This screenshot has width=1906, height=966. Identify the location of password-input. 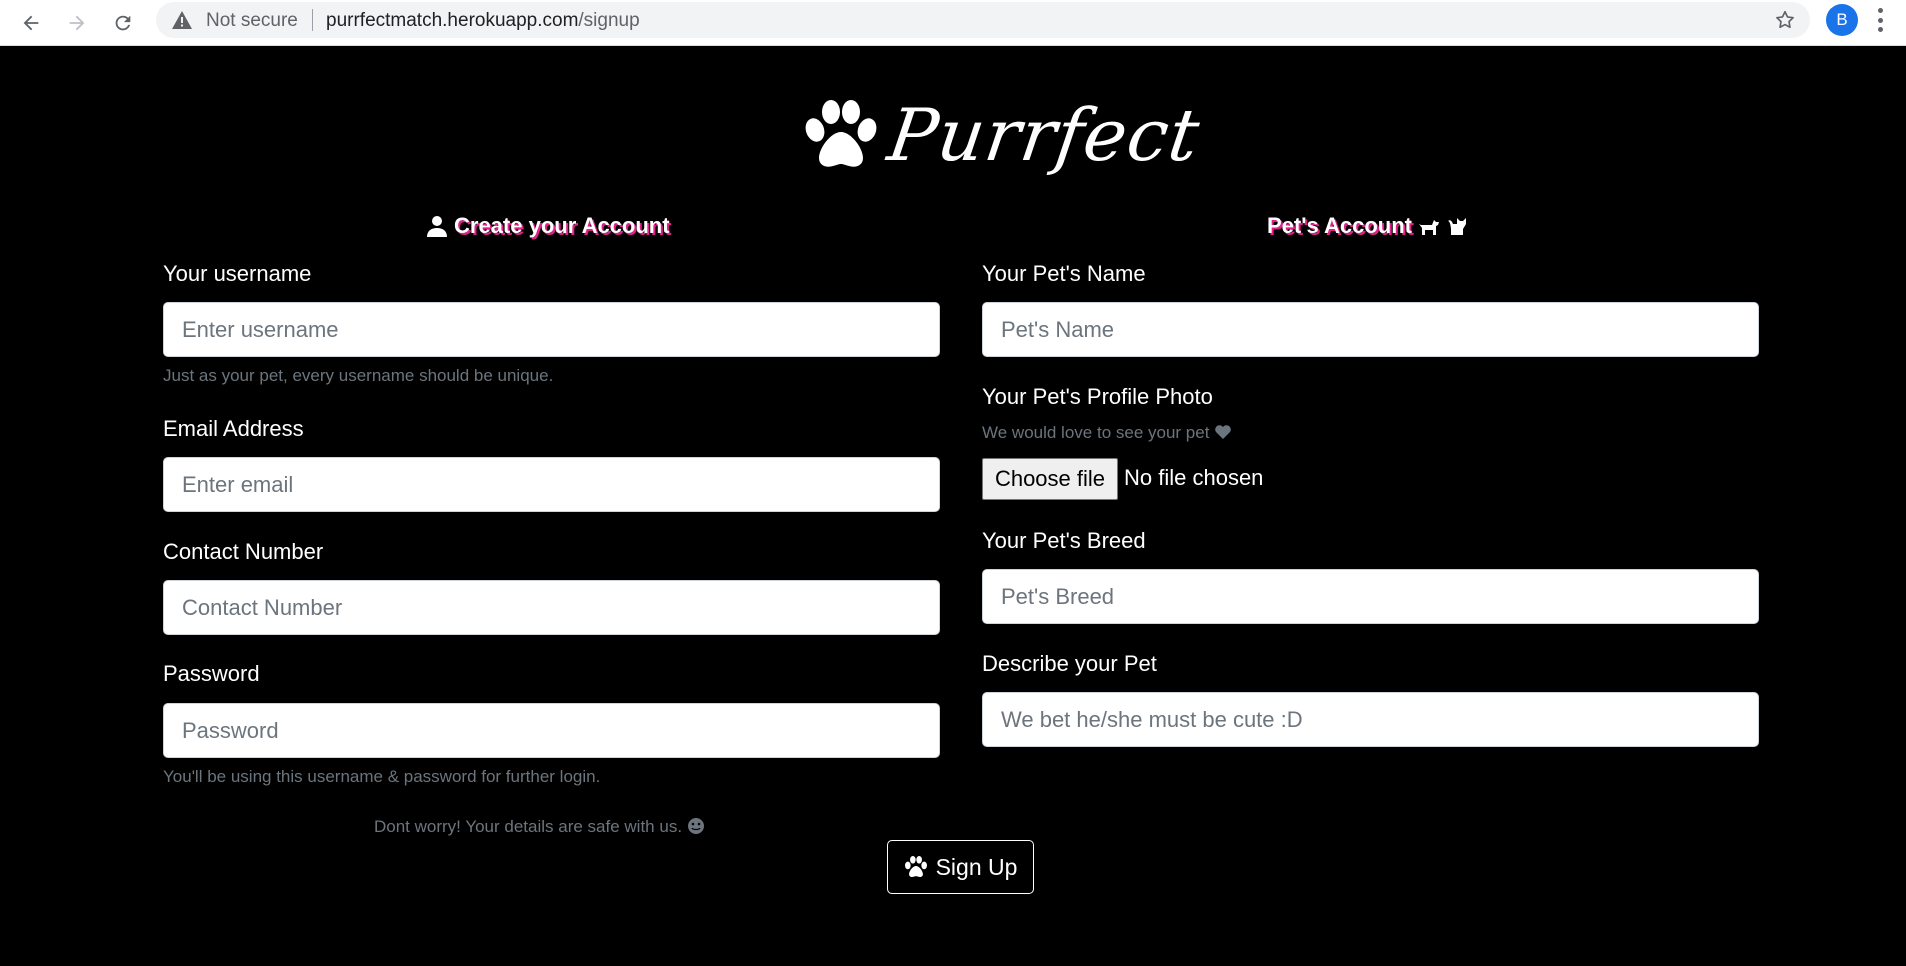
(551, 730).